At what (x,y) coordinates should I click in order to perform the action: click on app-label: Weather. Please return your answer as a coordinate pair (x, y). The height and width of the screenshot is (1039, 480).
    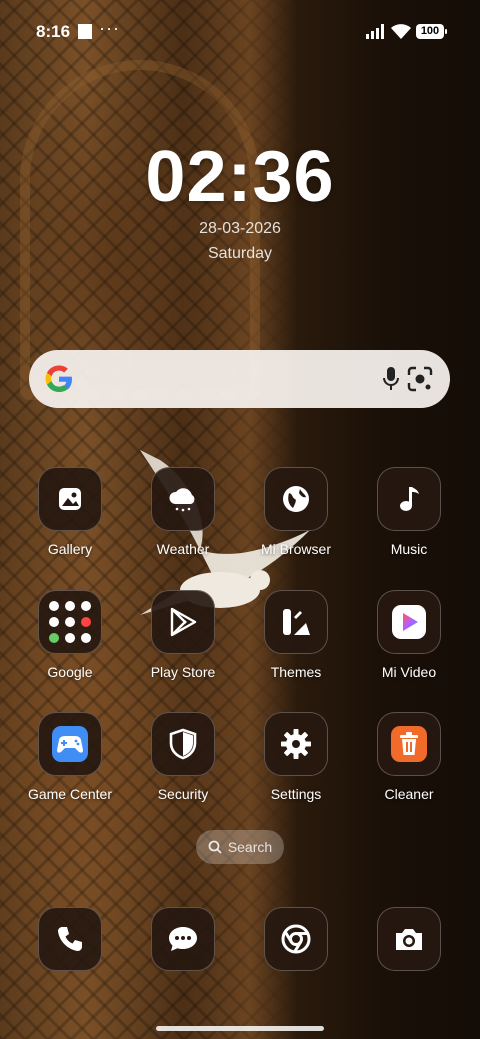
    Looking at the image, I should click on (183, 549).